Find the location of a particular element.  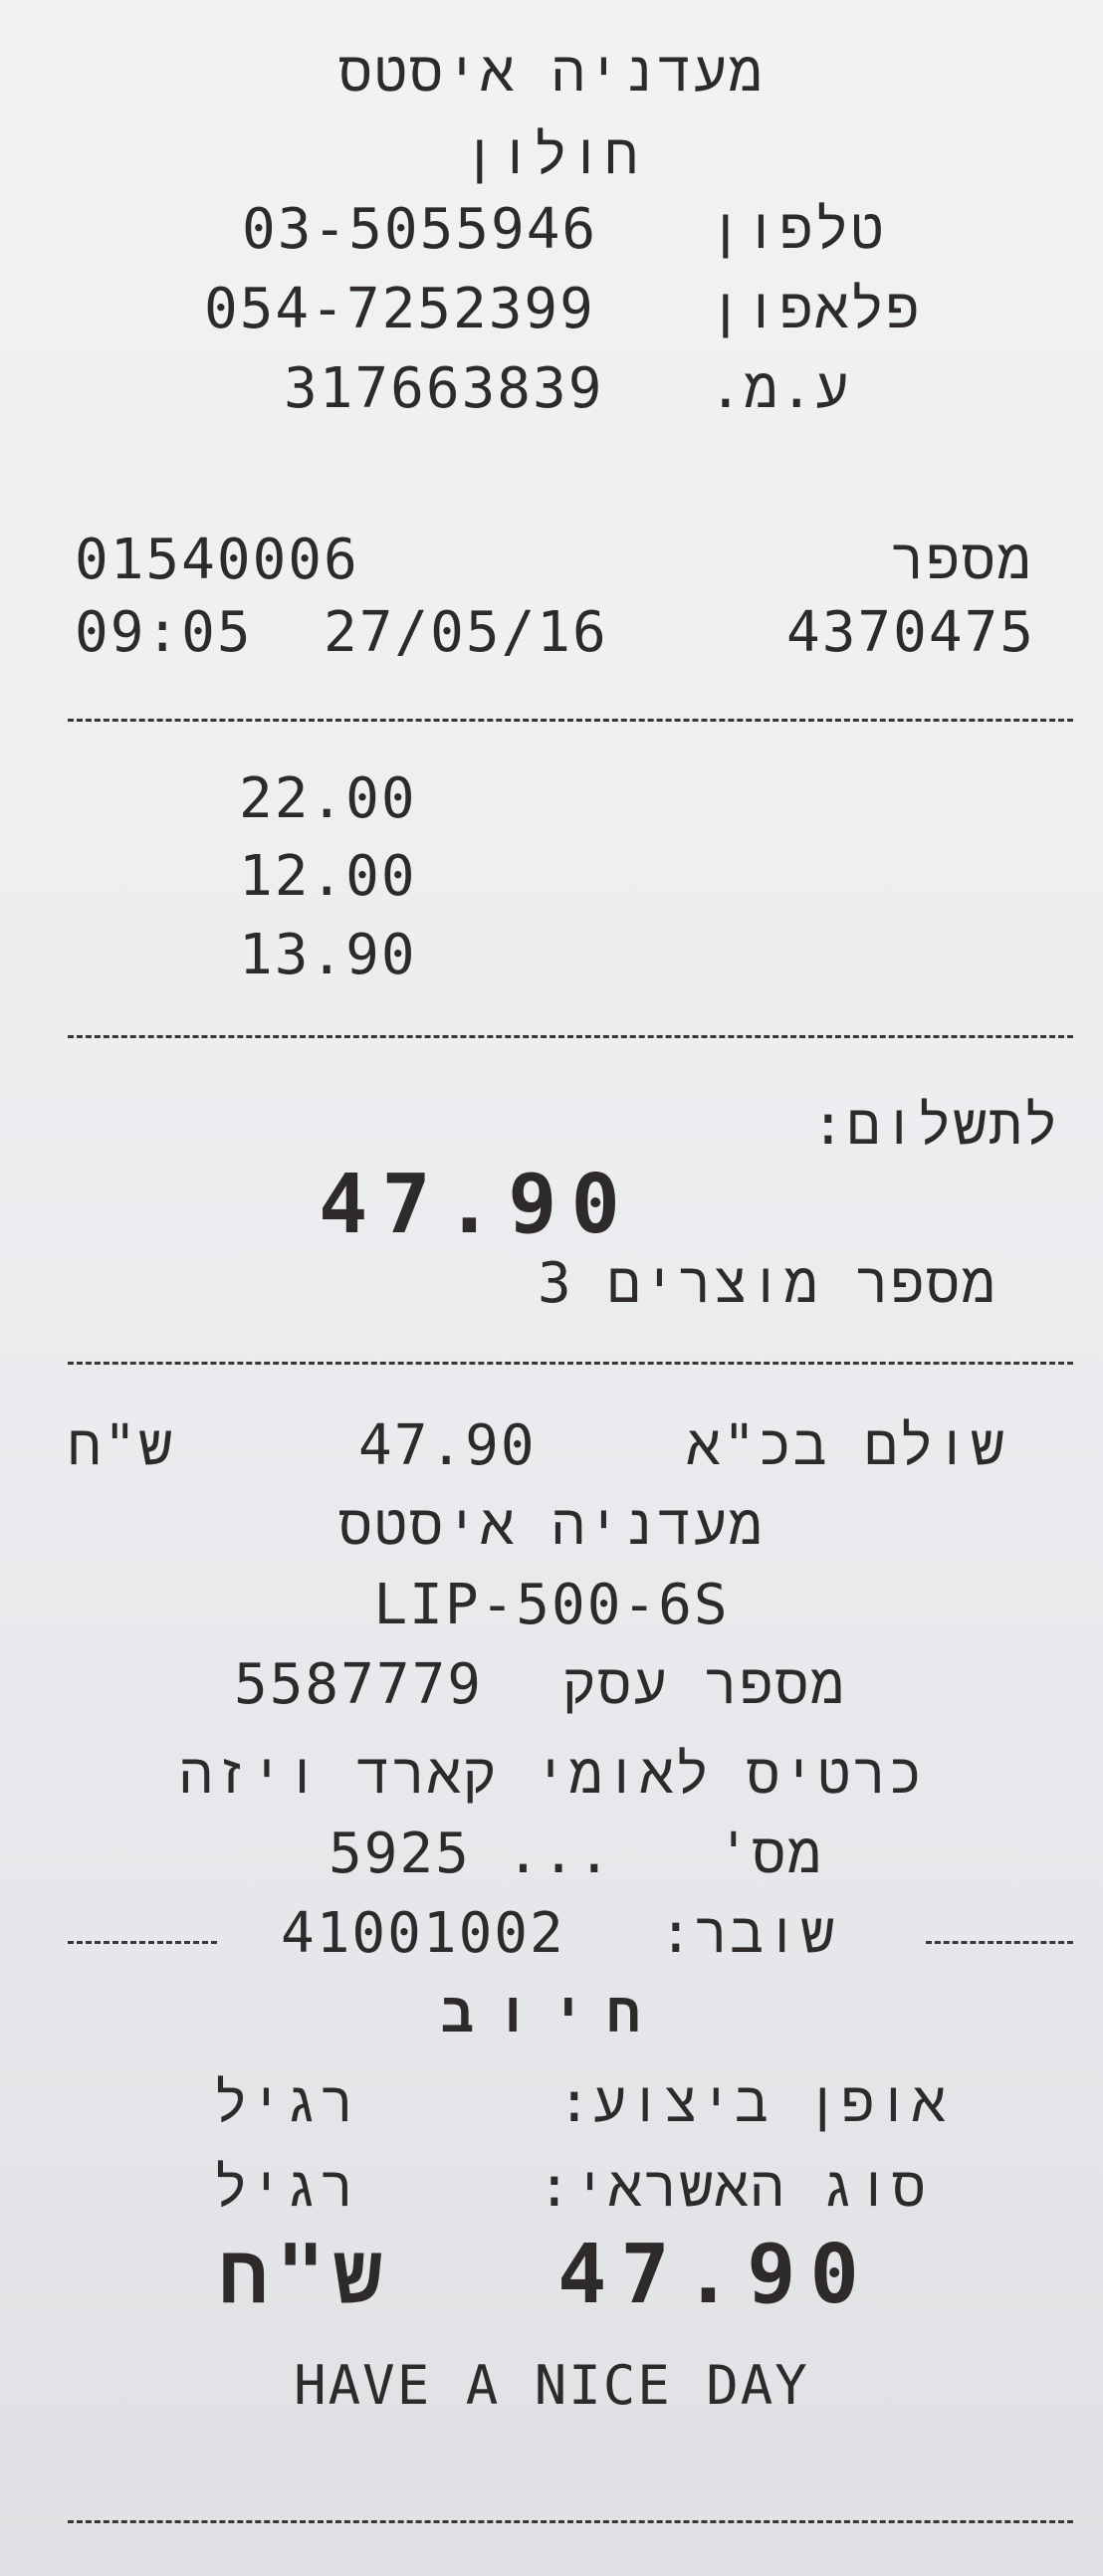

receipt-date: 27/05/16 is located at coordinates (466, 632).